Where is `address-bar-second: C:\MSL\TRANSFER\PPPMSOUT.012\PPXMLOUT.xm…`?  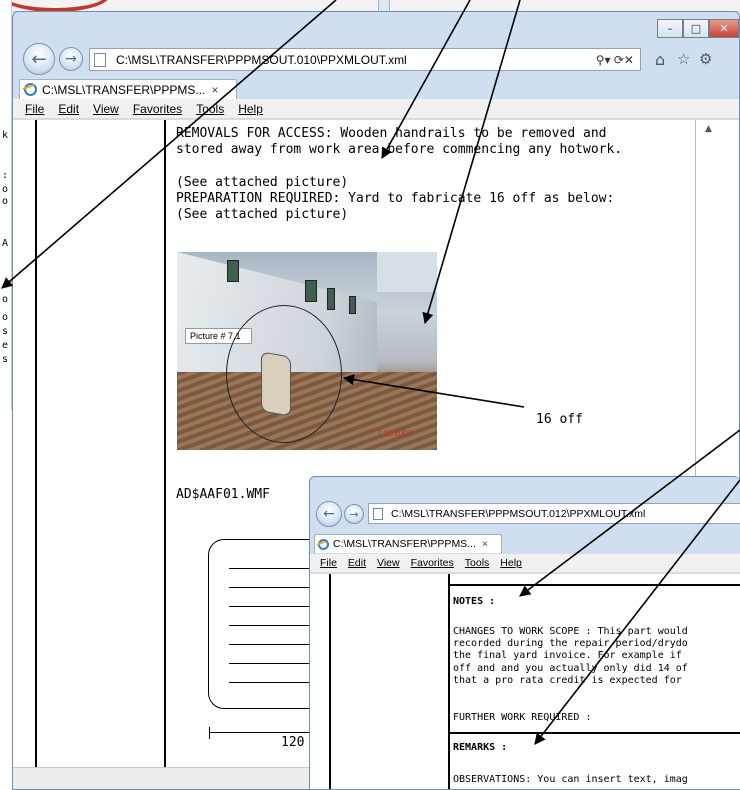
address-bar-second: C:\MSL\TRANSFER\PPPMSOUT.012\PPXMLOUT.xm… is located at coordinates (554, 513).